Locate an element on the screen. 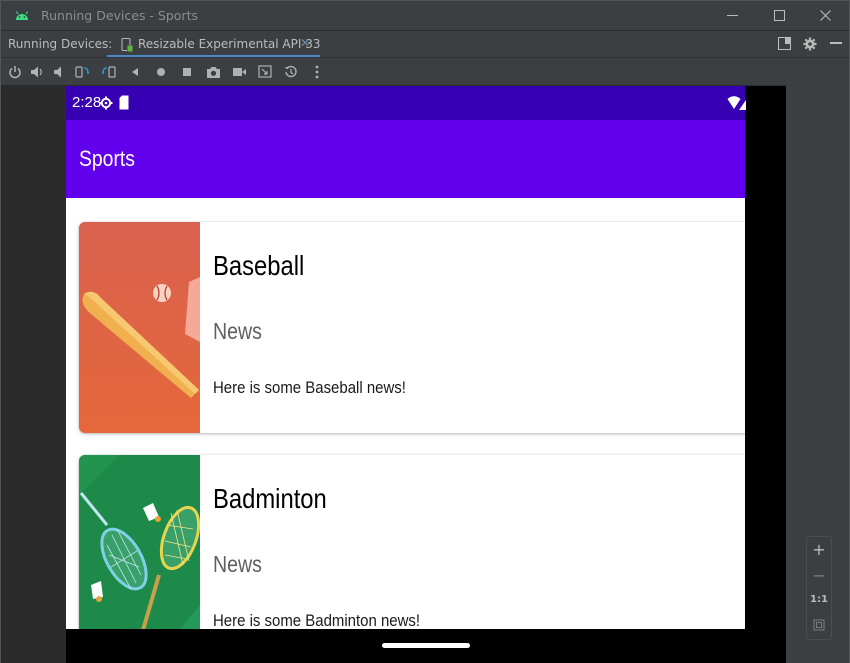 The height and width of the screenshot is (663, 850). app-bar: Sports is located at coordinates (405, 159).